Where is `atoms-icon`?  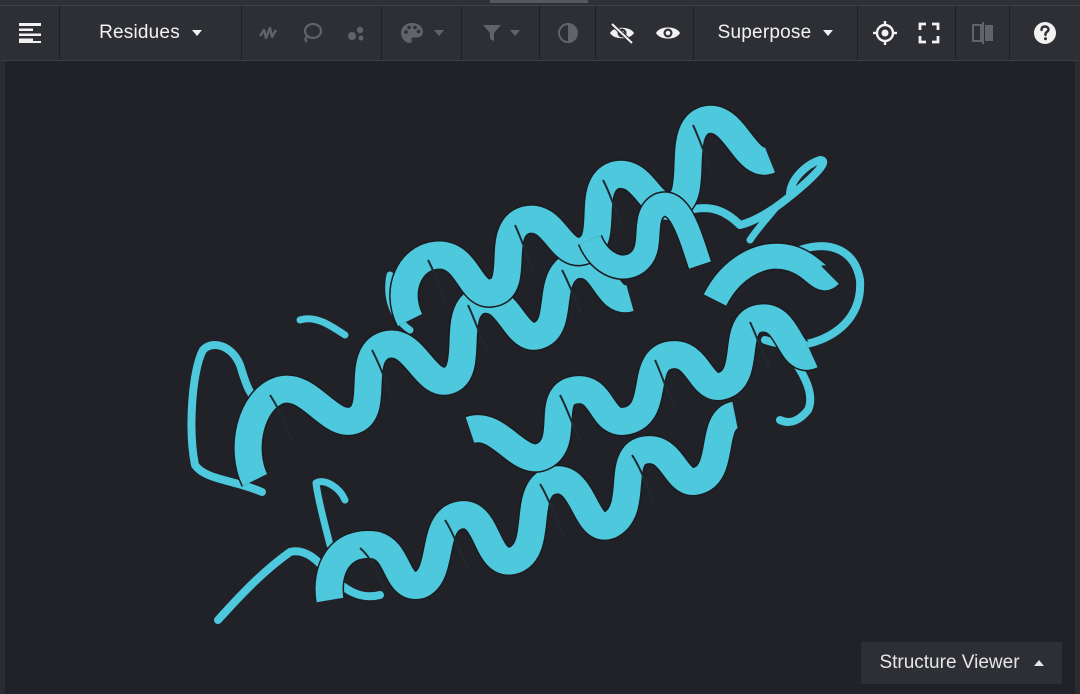
atoms-icon is located at coordinates (355, 33).